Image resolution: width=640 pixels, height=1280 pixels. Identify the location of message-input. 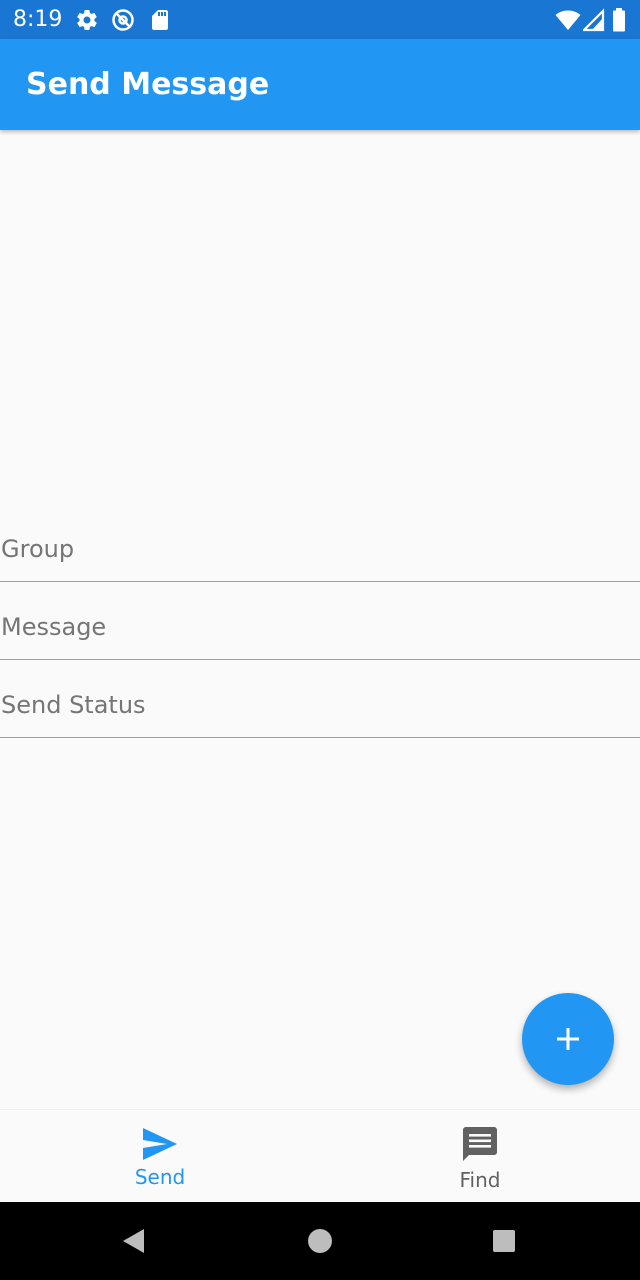
(320, 620).